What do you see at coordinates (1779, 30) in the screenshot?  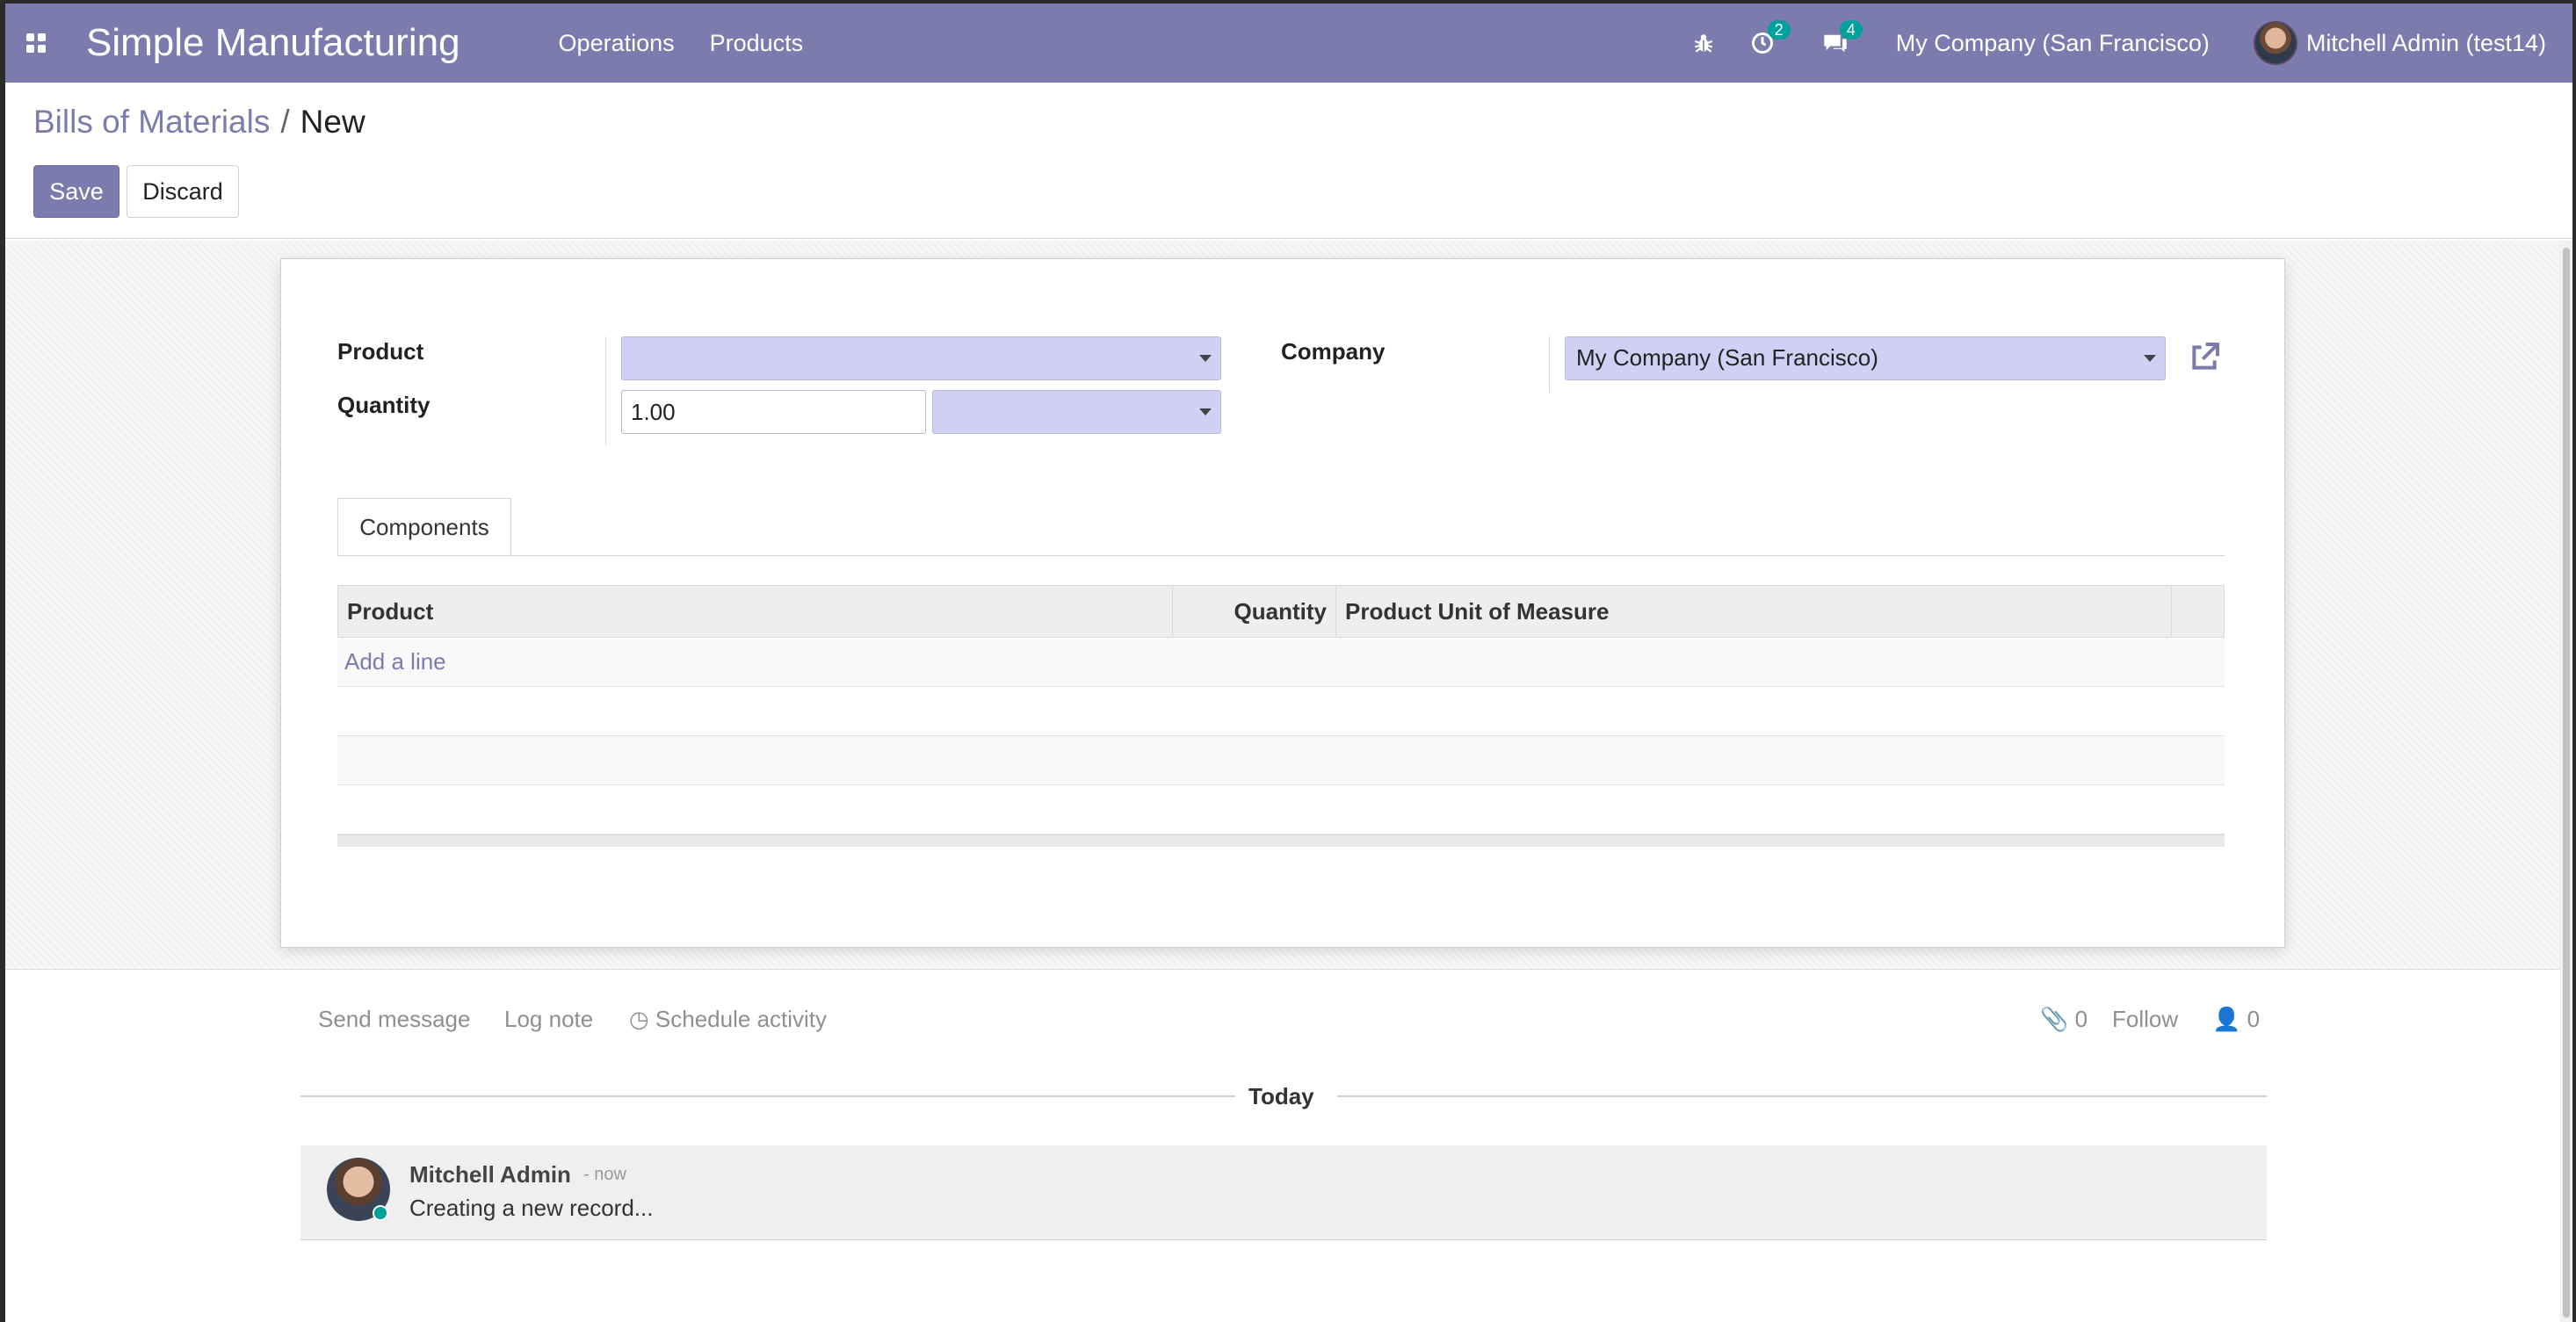 I see `activity-count-badge: 2` at bounding box center [1779, 30].